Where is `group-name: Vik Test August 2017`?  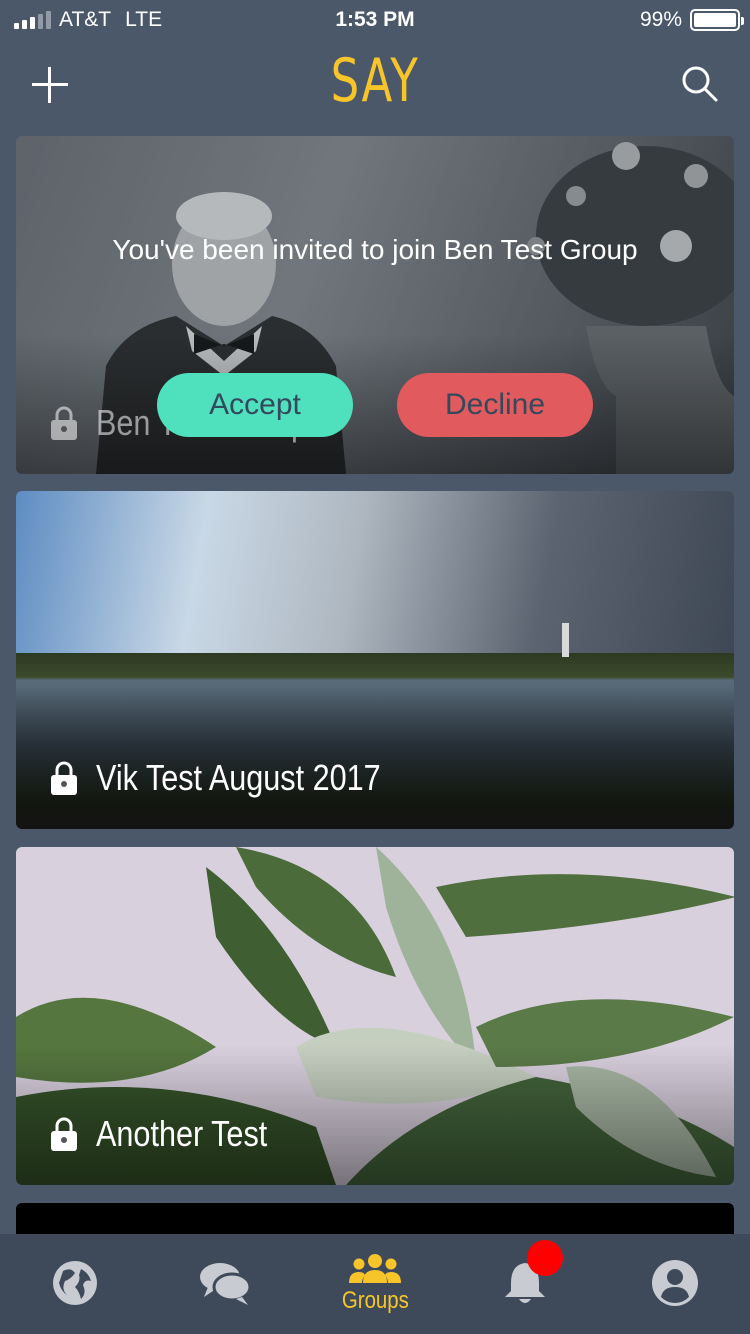 group-name: Vik Test August 2017 is located at coordinates (238, 777).